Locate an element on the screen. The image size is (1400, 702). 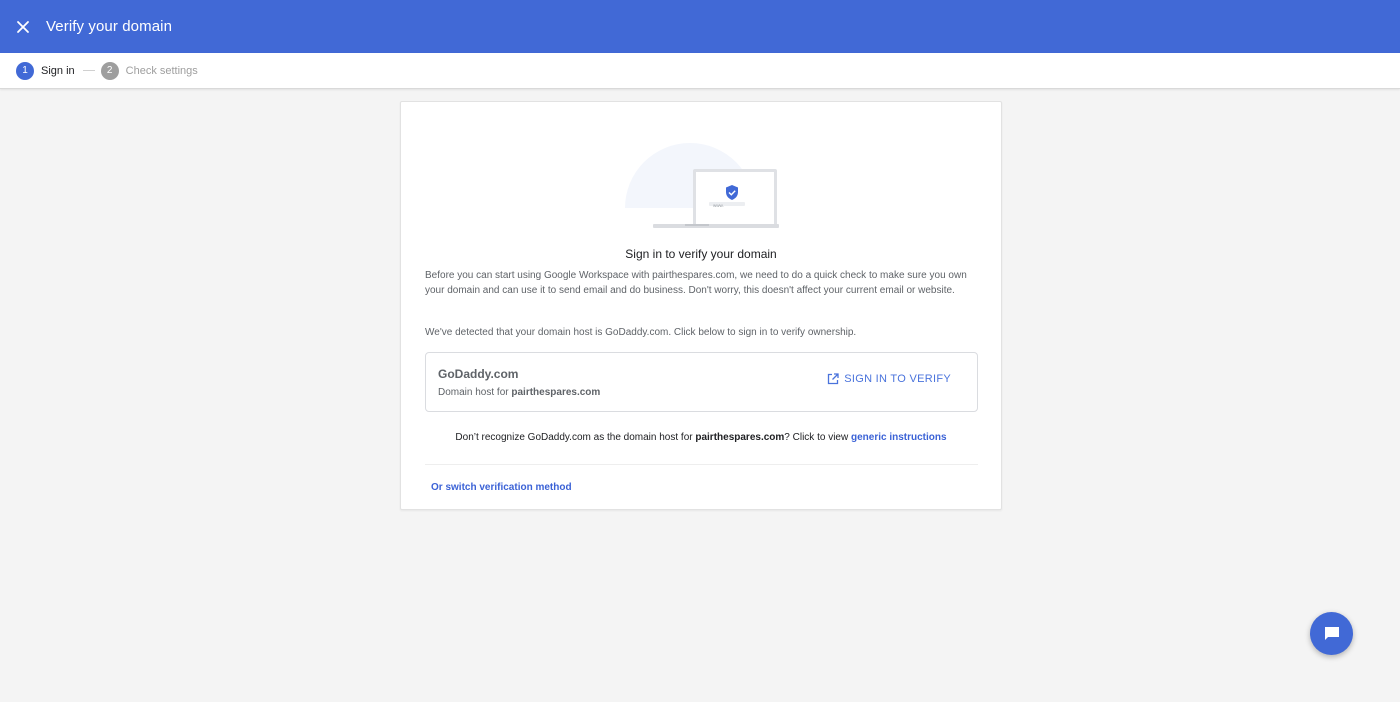
step-check-settings: 2 Check settings is located at coordinates (149, 70).